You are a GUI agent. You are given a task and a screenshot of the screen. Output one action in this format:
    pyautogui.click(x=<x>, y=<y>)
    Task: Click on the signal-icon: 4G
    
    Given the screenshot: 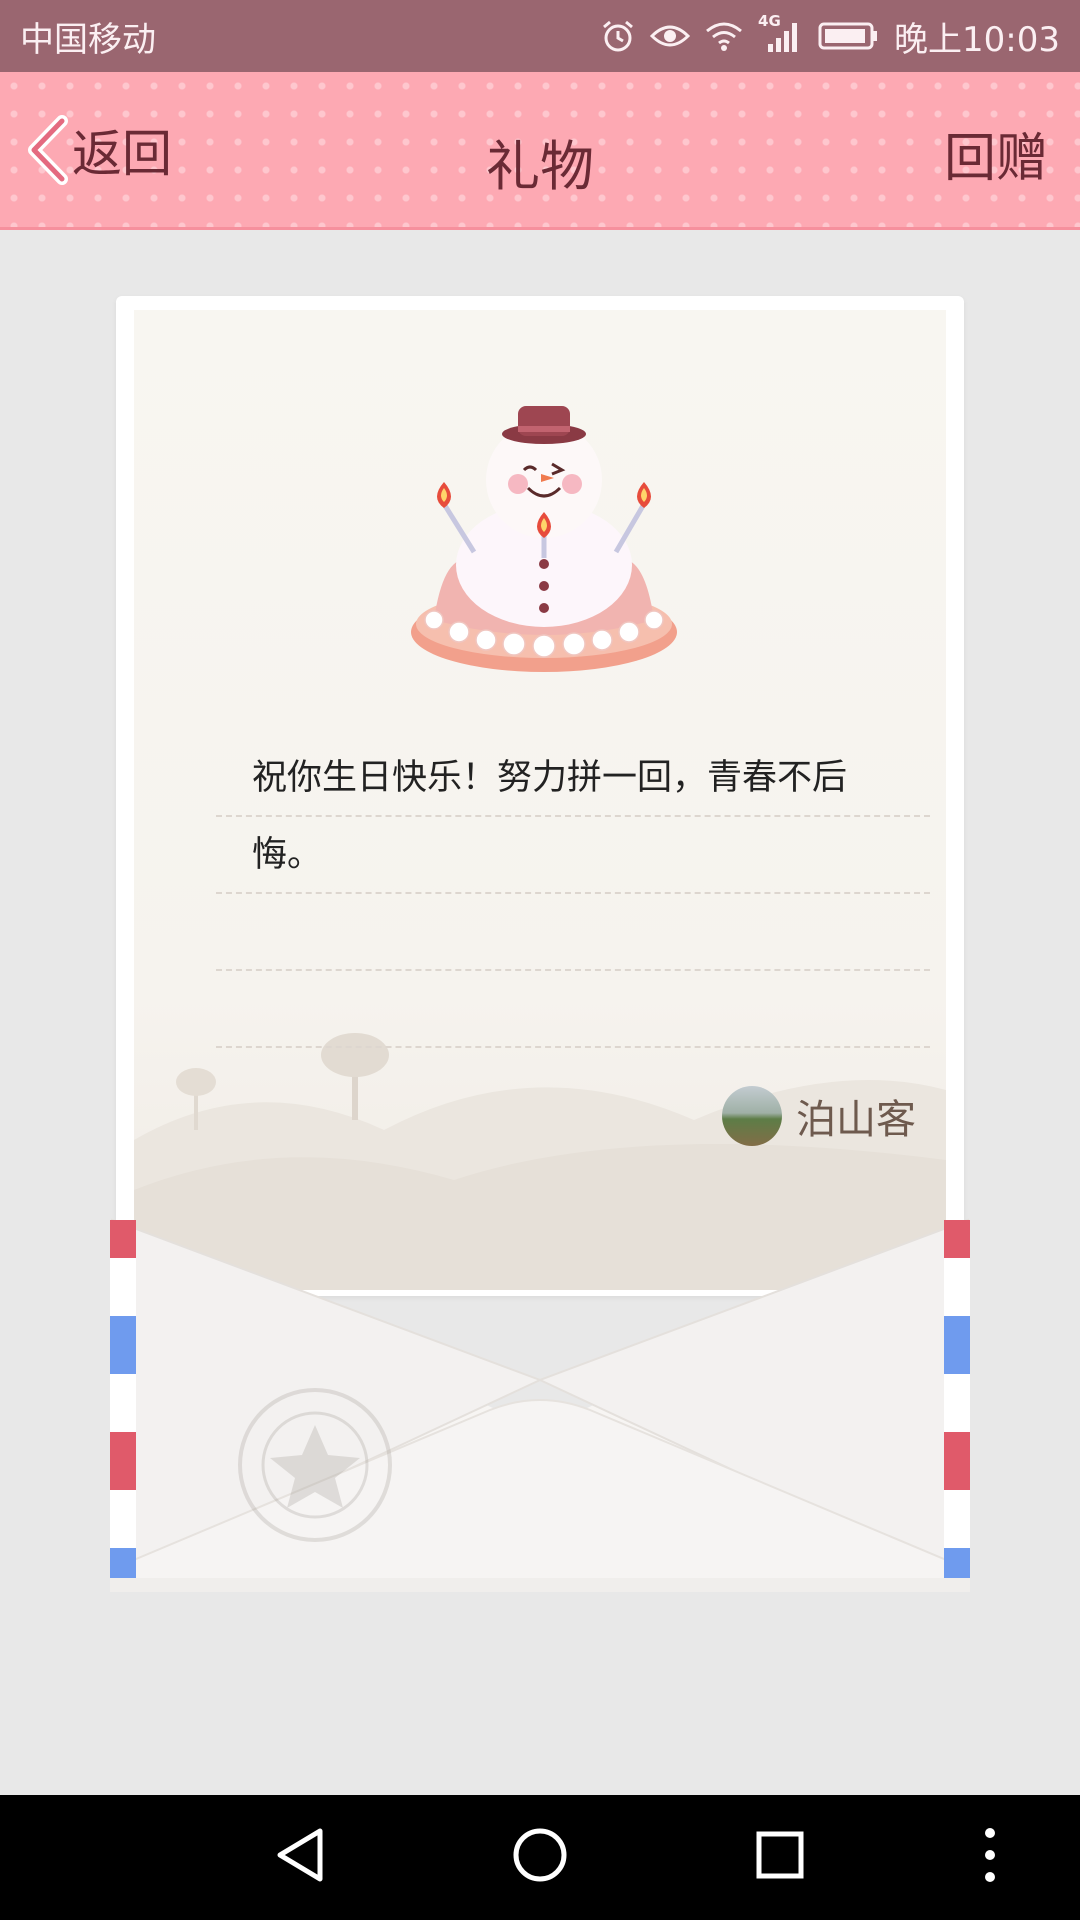 What is the action you would take?
    pyautogui.click(x=781, y=33)
    